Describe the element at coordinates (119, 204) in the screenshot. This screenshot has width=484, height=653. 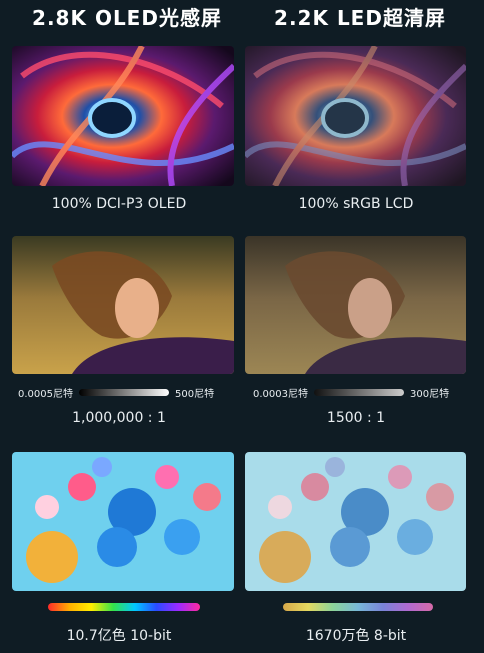
I see `oled-gamut-caption: 100% DCI-P3 OLED` at that location.